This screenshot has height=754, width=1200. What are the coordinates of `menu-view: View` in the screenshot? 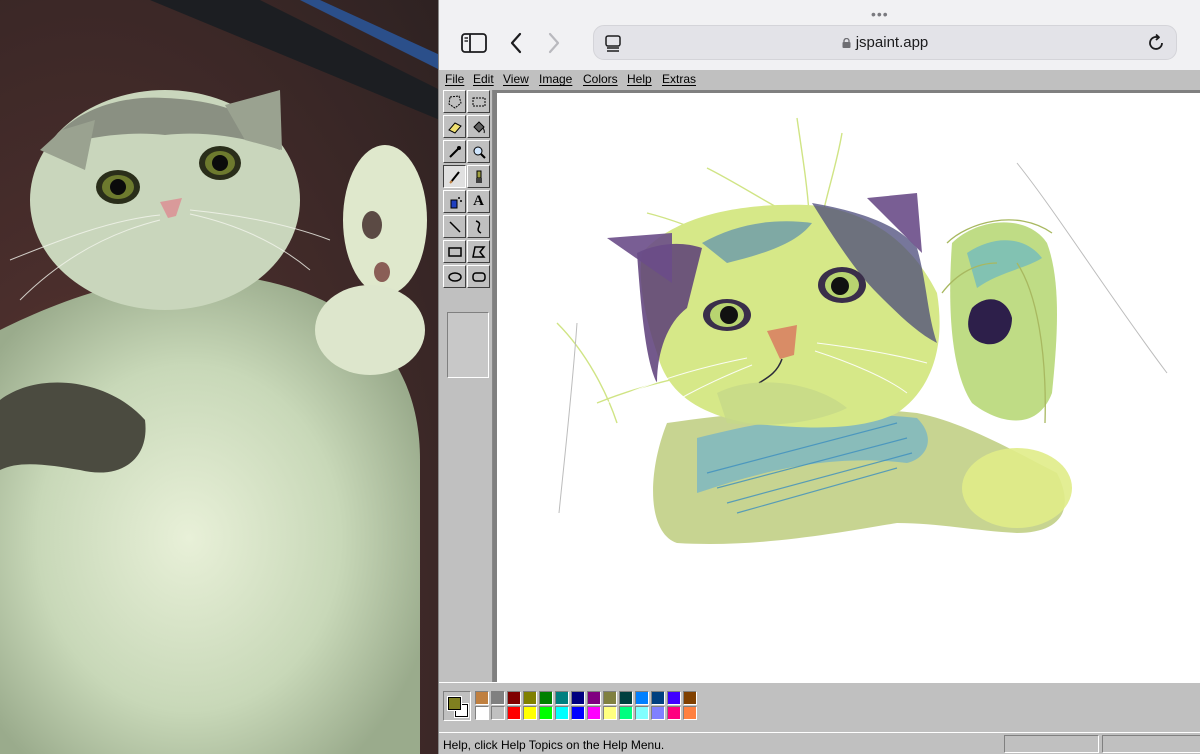 It's located at (516, 79).